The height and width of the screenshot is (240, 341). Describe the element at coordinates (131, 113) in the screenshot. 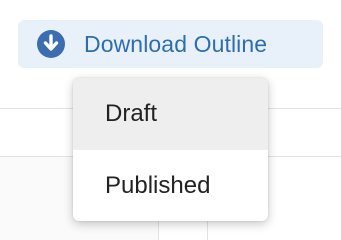

I see `menu-item-label: Draft` at that location.